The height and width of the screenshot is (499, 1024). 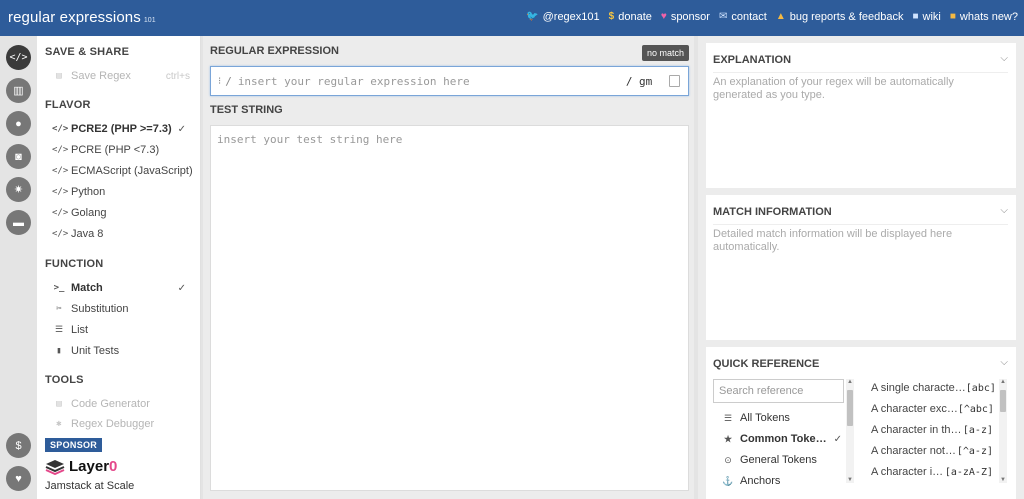 What do you see at coordinates (274, 51) in the screenshot?
I see `regex-section-title: REGULAR EXPRESSION` at bounding box center [274, 51].